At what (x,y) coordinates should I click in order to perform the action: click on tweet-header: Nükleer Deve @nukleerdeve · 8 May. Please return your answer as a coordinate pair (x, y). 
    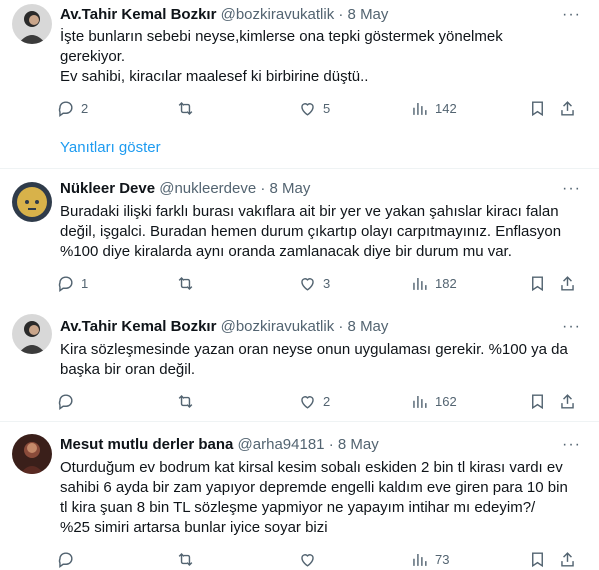
    Looking at the image, I should click on (185, 189).